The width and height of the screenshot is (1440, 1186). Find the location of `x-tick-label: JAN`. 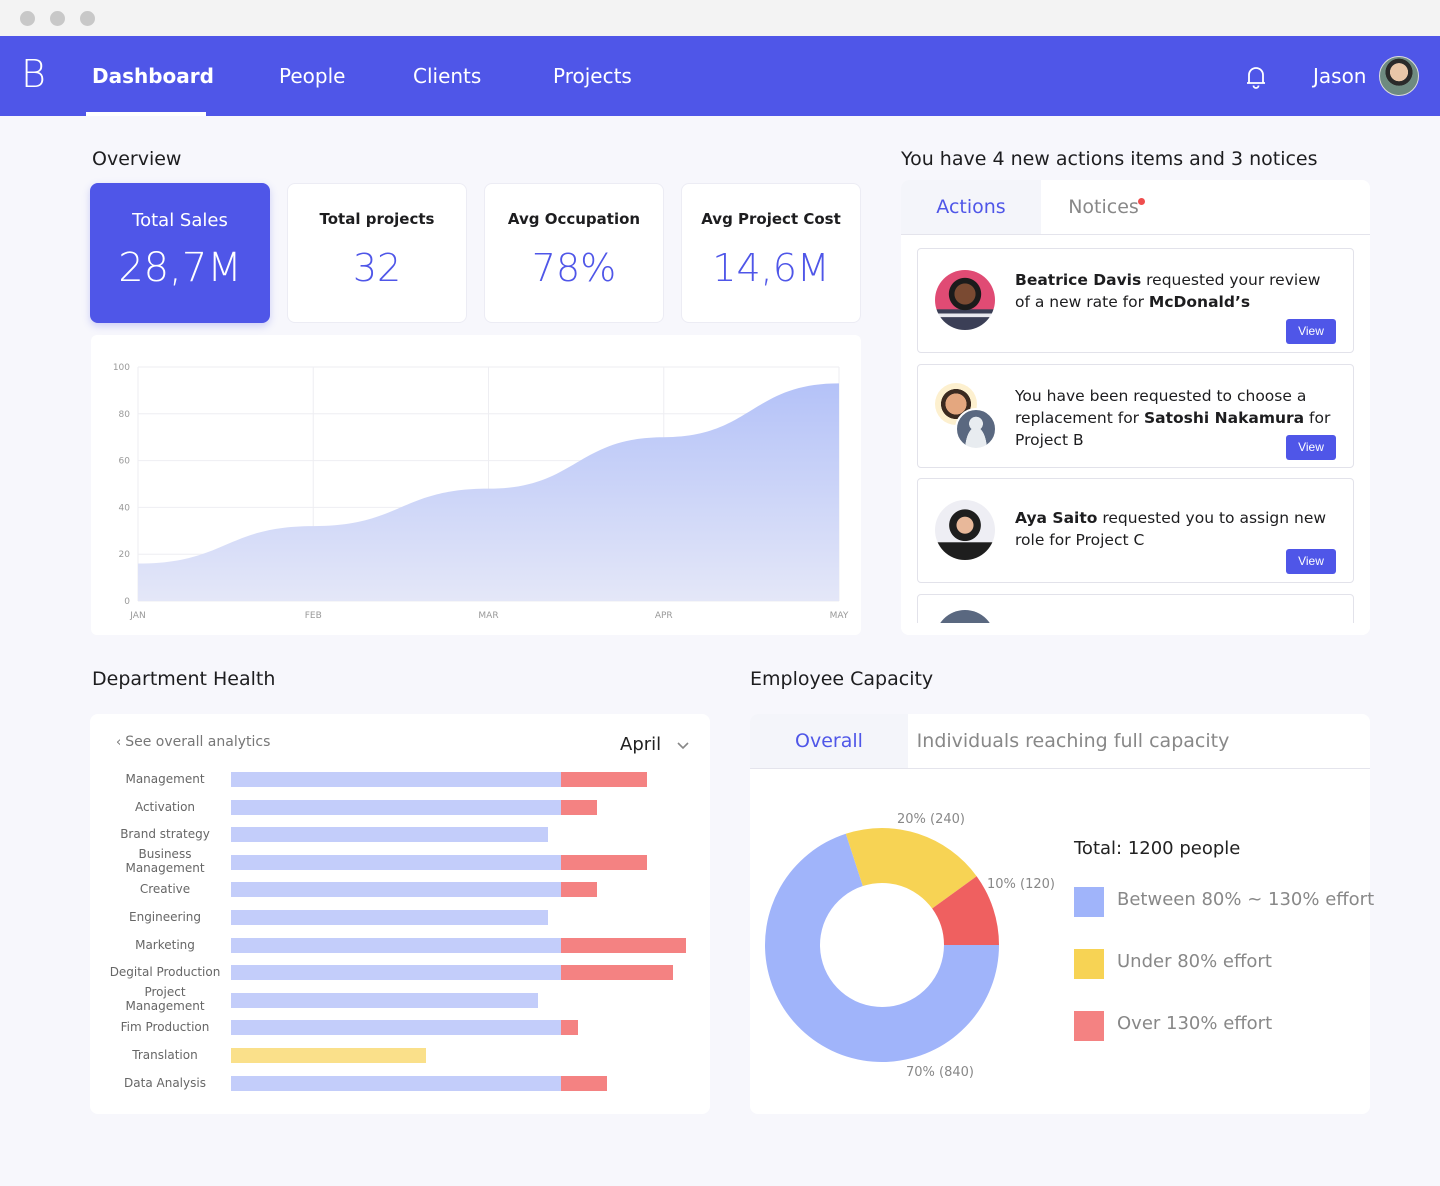

x-tick-label: JAN is located at coordinates (137, 616).